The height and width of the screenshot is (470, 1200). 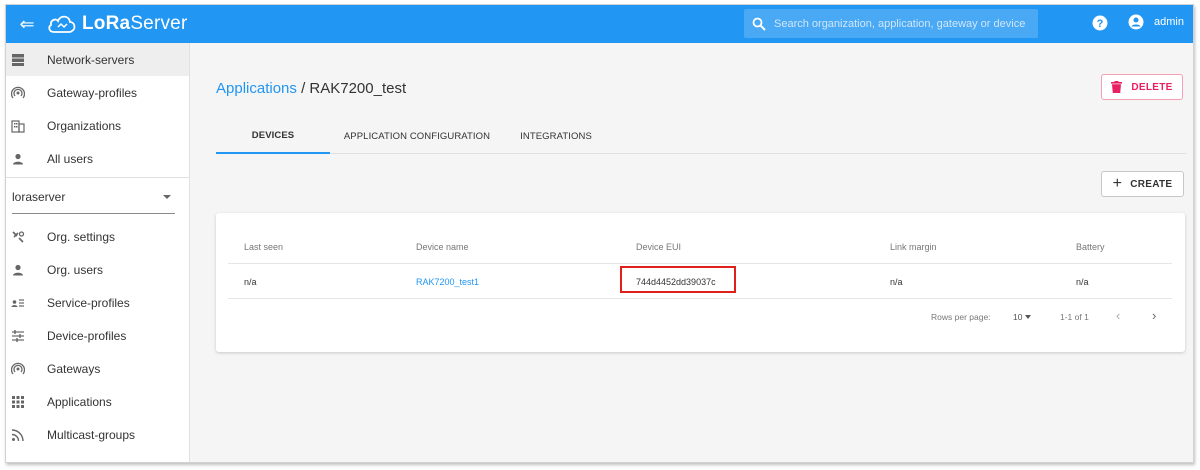 What do you see at coordinates (1152, 87) in the screenshot?
I see `delete-button-label: DELETE` at bounding box center [1152, 87].